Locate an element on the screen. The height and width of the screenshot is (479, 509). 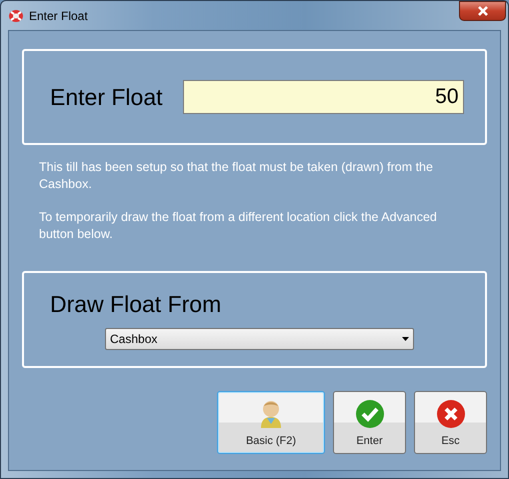
dialog-button: Esc is located at coordinates (450, 422).